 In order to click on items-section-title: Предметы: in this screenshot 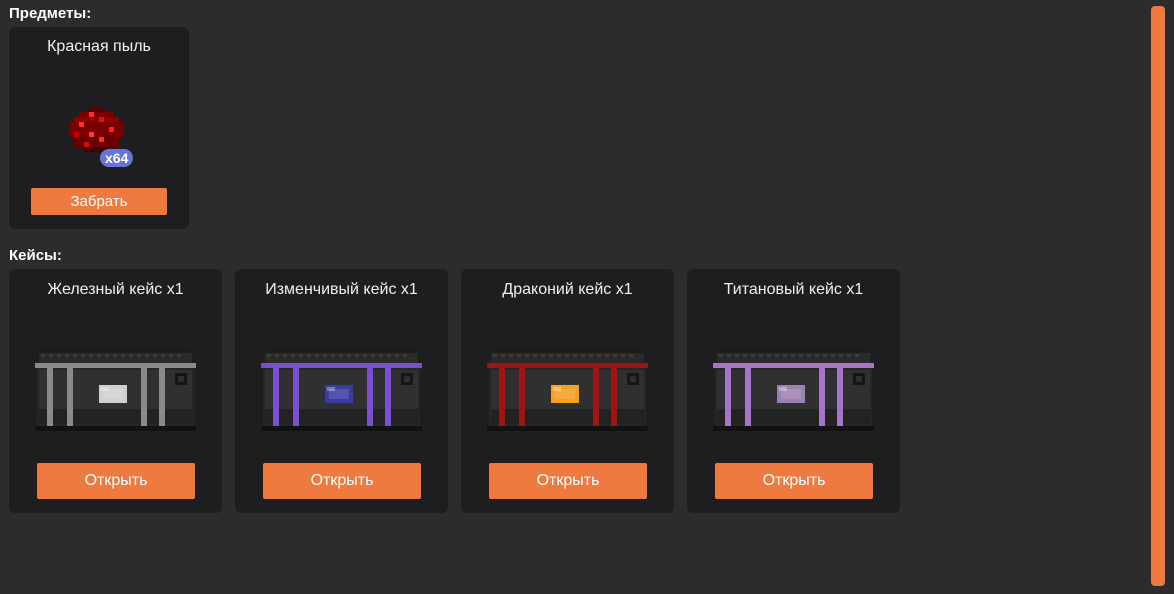, I will do `click(50, 13)`.